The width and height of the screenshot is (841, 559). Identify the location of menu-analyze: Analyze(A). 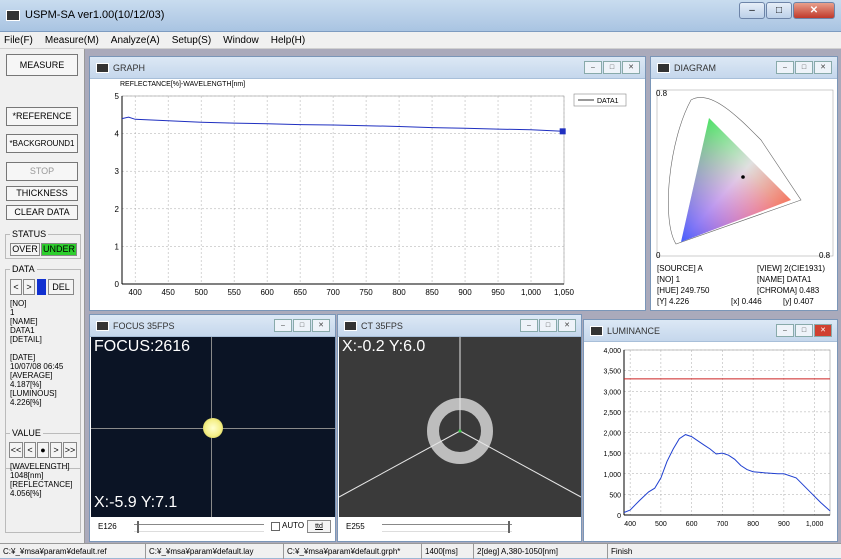
(135, 40).